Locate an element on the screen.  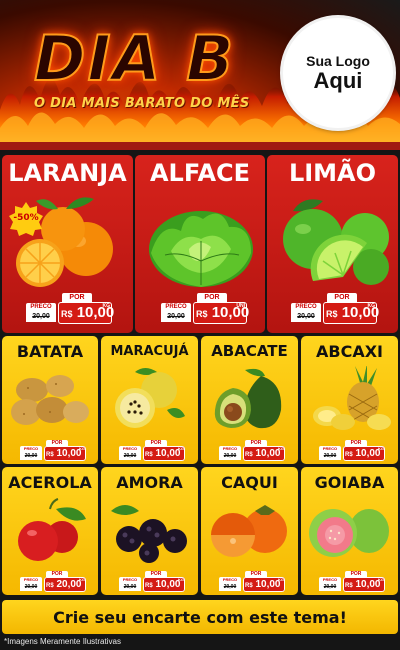
product-name: GOIABA is located at coordinates (349, 482).